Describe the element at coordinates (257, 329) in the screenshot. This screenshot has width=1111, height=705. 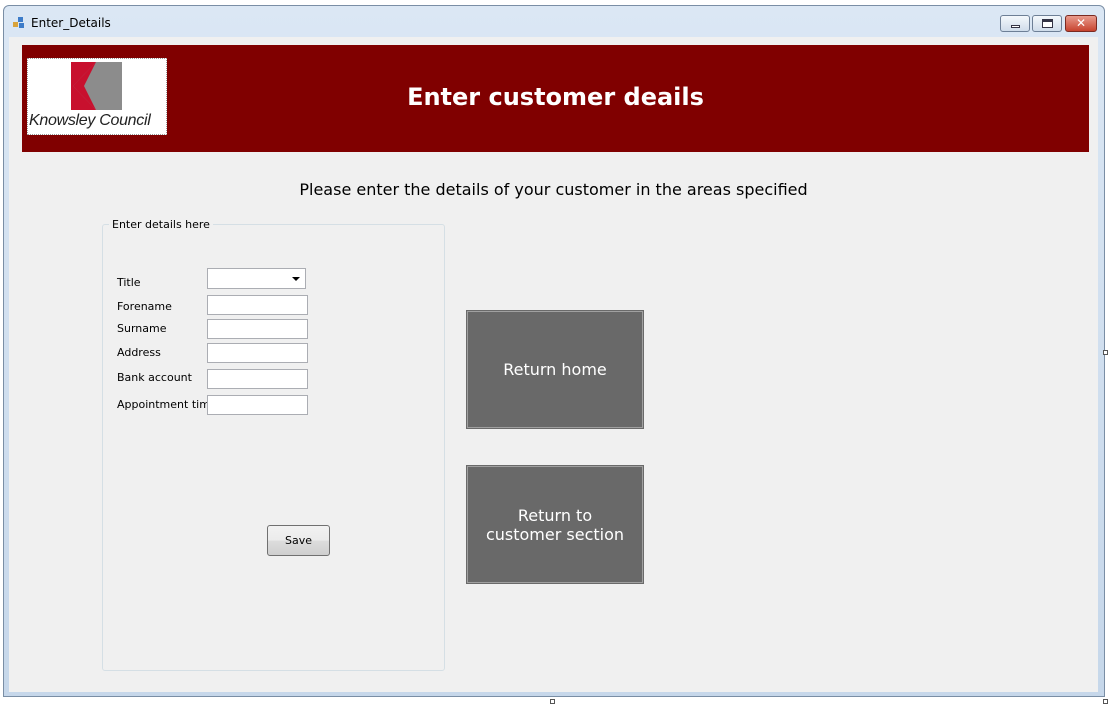
I see `surname-input` at that location.